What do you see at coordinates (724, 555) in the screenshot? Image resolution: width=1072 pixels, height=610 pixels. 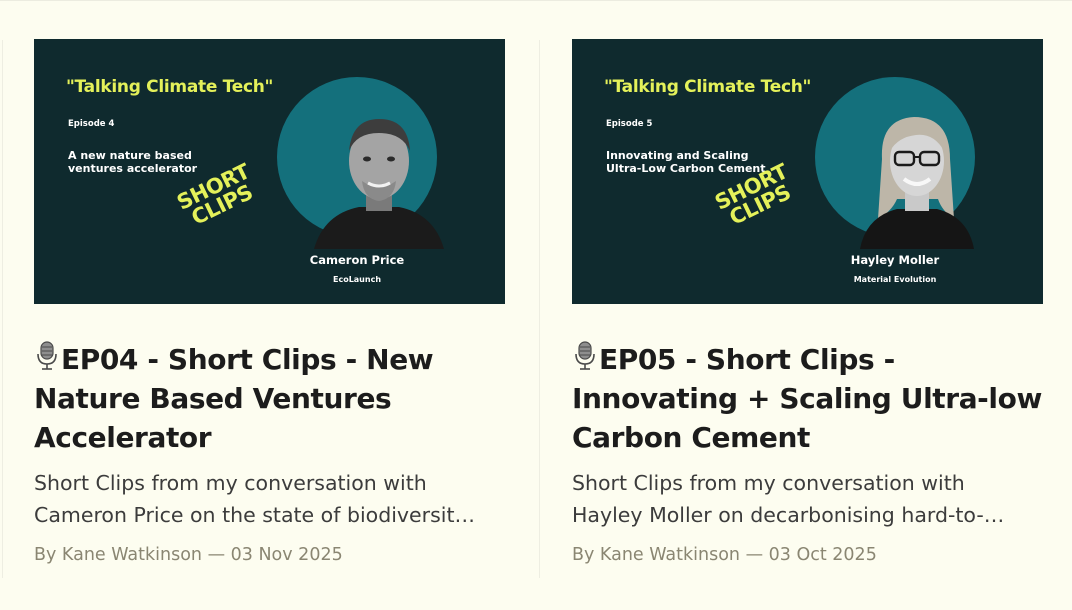 I see `post-byline: By Kane Watkinson — 03 Oct 2025` at bounding box center [724, 555].